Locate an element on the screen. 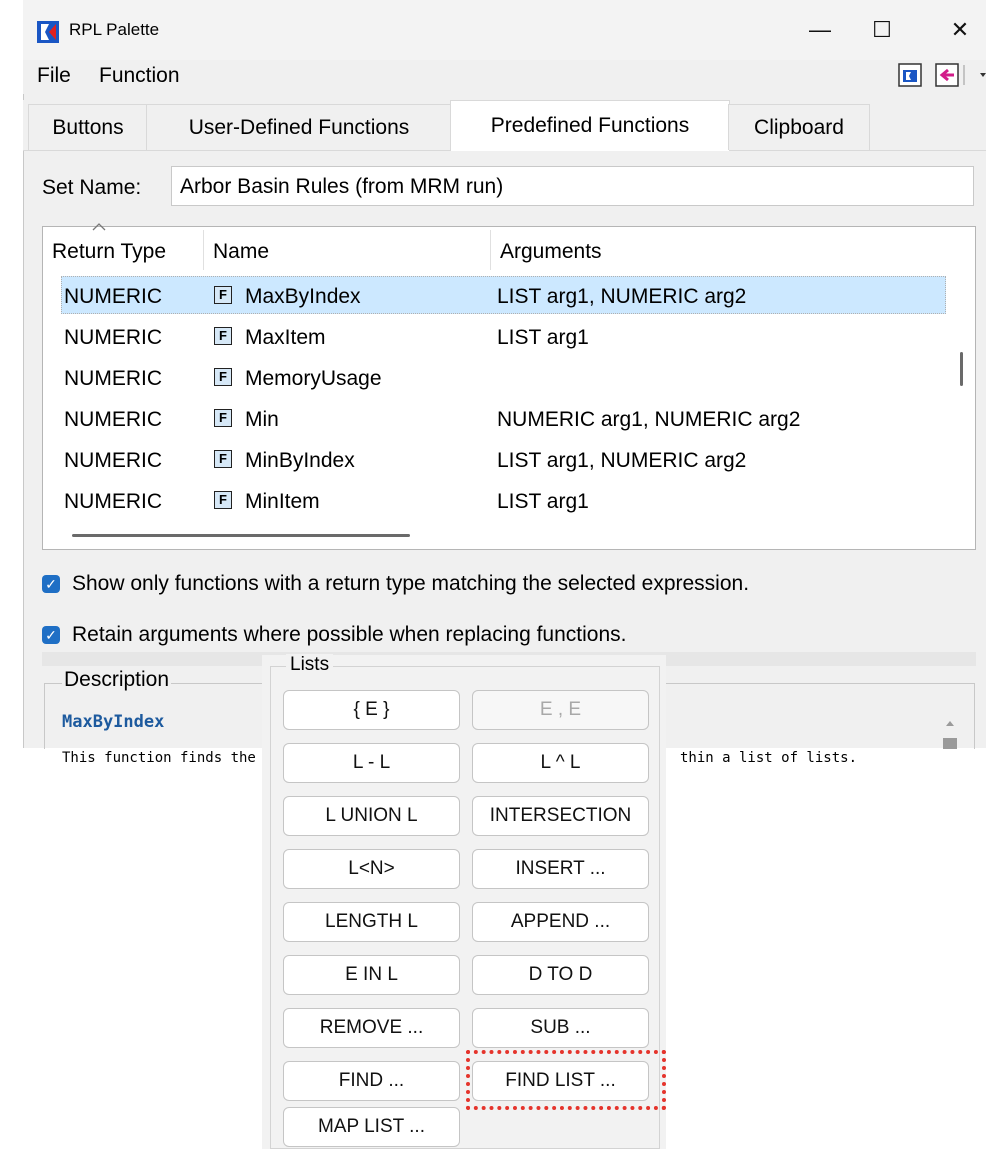  list-button-e-in-l: E IN L is located at coordinates (371, 975).